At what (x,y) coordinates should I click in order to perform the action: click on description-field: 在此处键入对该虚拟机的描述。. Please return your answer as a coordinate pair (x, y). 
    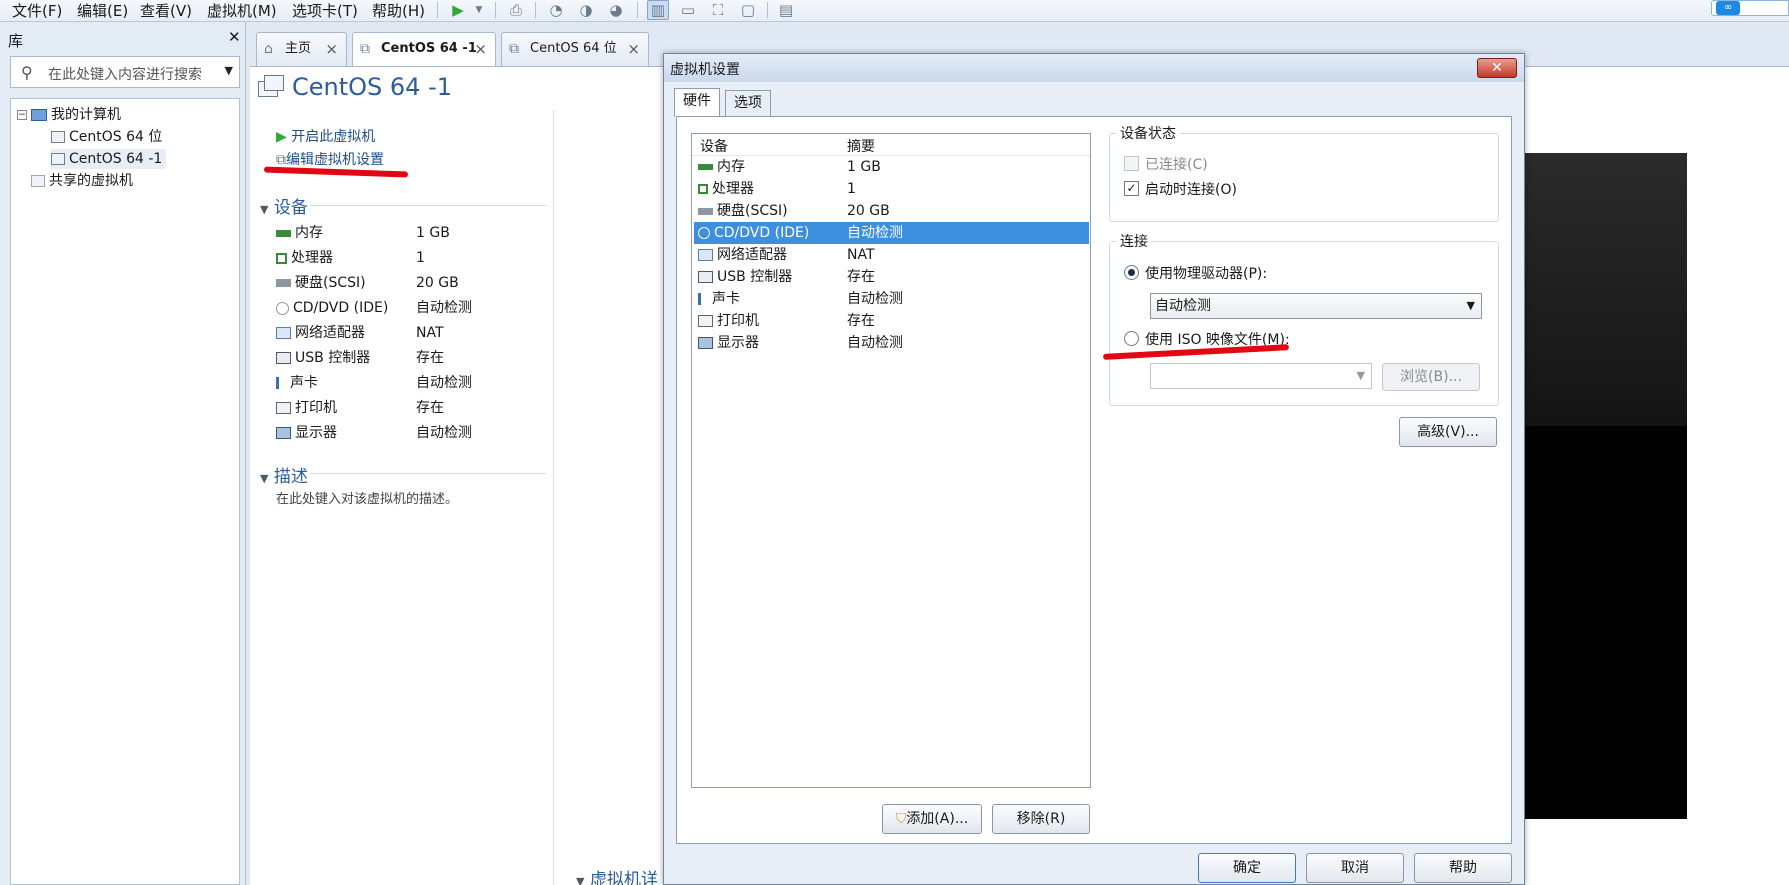
    Looking at the image, I should click on (367, 497).